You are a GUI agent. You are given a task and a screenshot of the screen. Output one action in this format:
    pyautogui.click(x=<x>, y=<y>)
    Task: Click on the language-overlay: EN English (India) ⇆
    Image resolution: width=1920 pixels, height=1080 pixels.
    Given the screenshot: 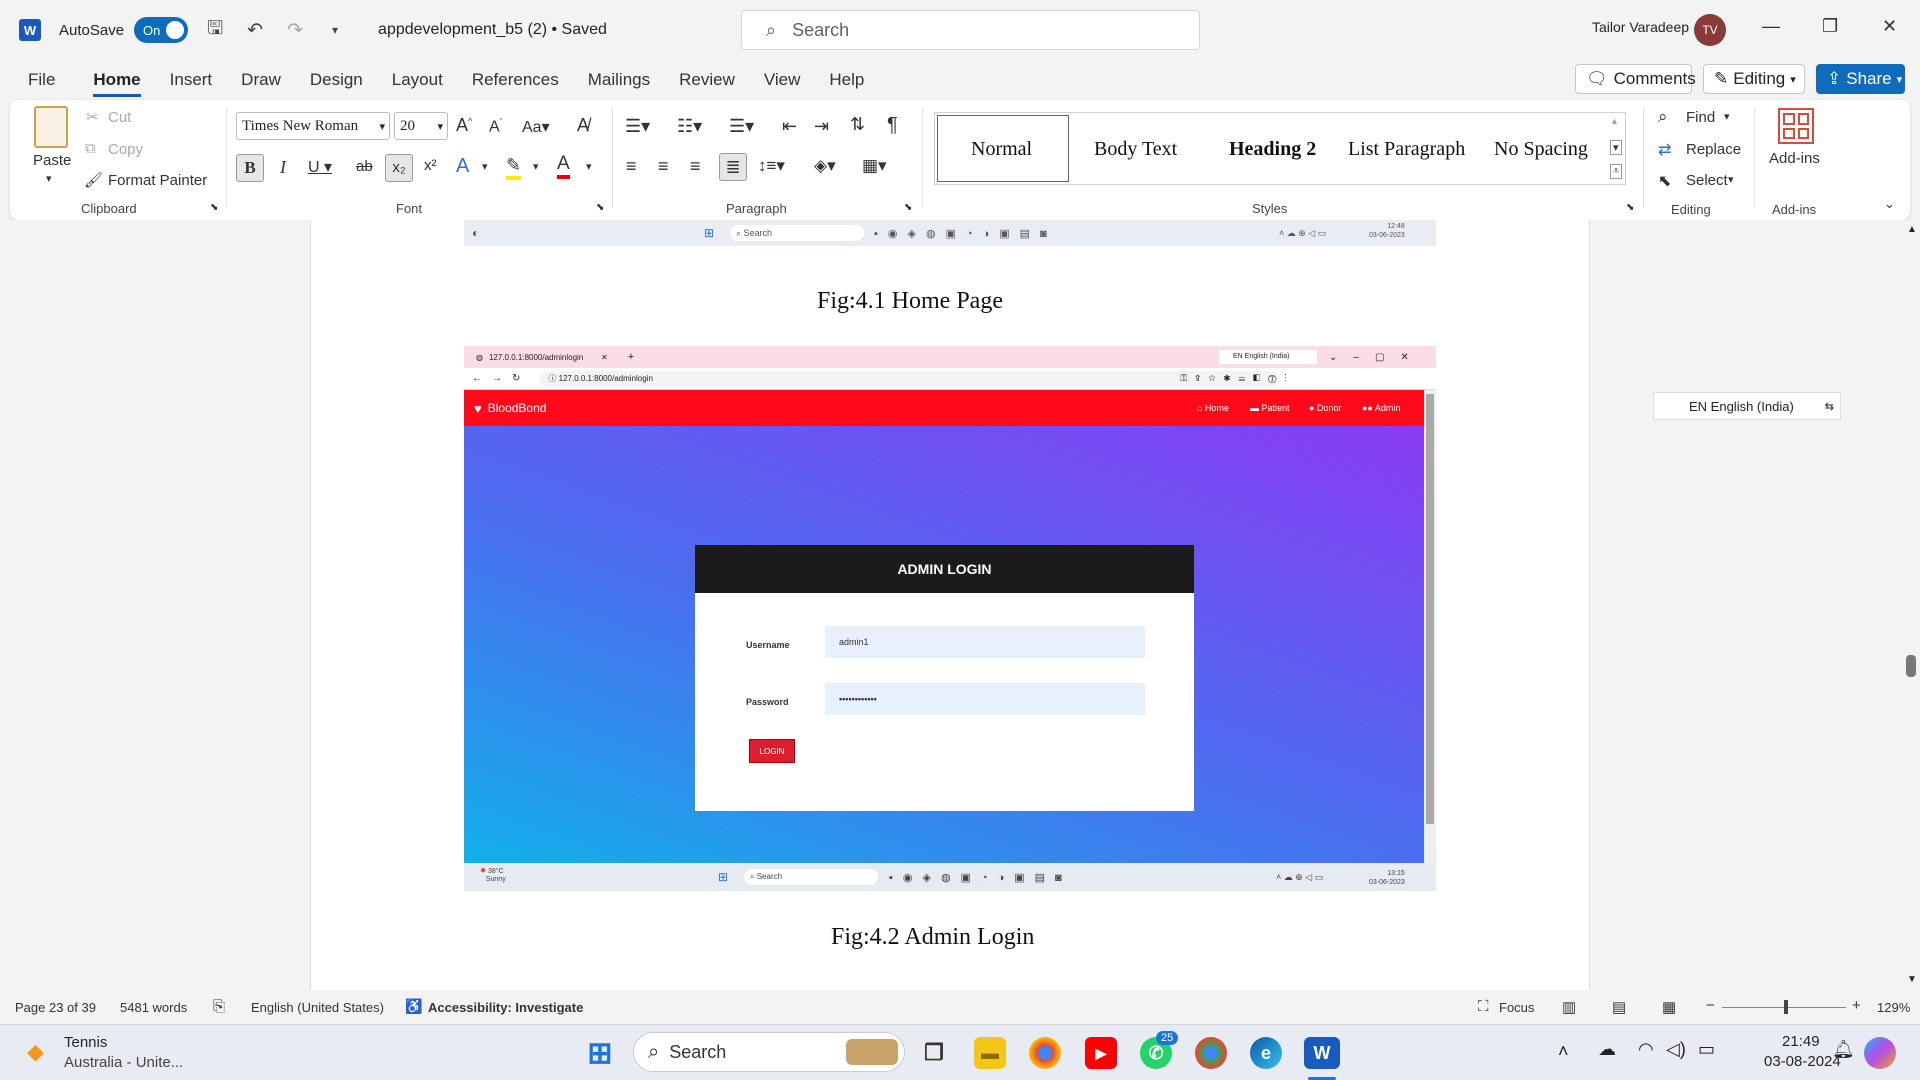 What is the action you would take?
    pyautogui.click(x=1747, y=406)
    